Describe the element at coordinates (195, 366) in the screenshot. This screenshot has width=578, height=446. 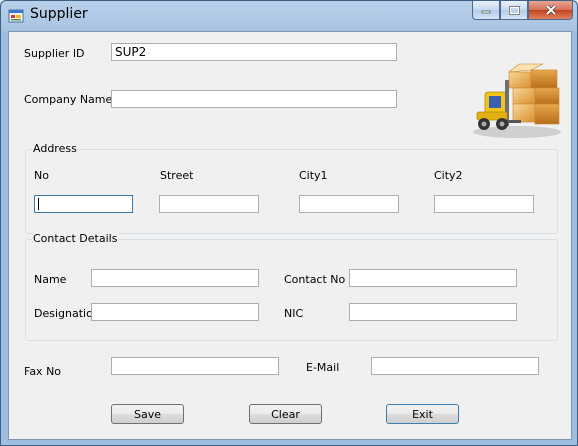
I see `fax-no-field` at that location.